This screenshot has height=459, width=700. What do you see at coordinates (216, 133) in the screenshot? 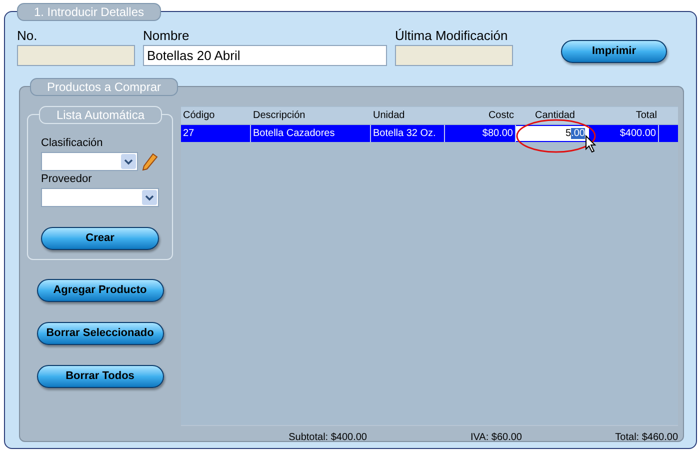
I see `table-cell: 27` at bounding box center [216, 133].